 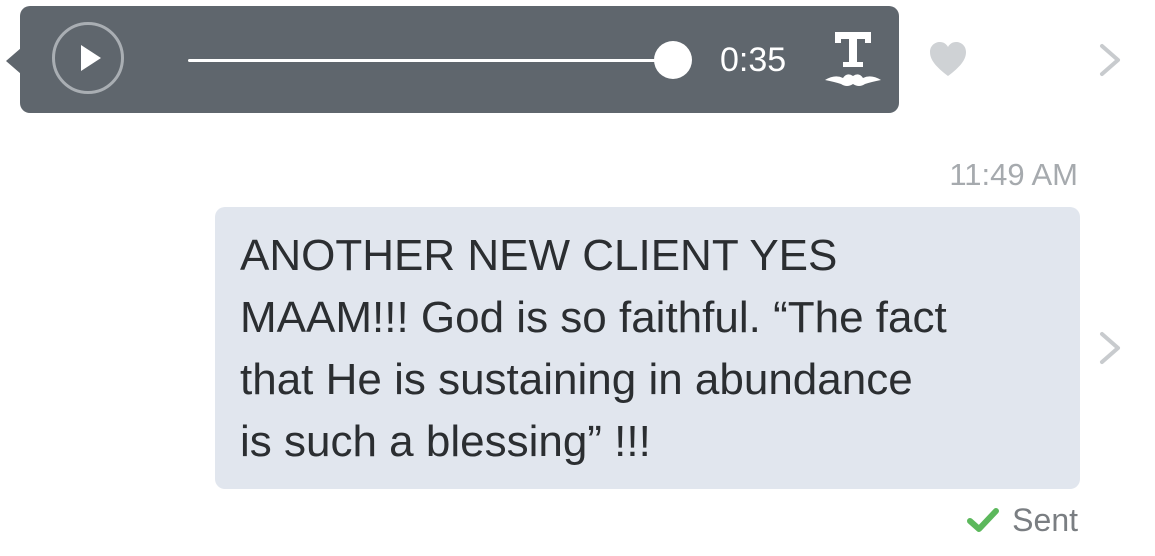 I want to click on checkmark-icon, so click(x=983, y=520).